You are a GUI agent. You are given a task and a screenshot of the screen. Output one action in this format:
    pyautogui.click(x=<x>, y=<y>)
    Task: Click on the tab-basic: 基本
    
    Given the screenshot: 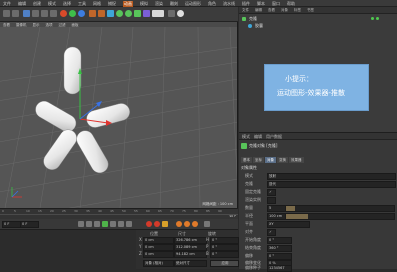 What is the action you would take?
    pyautogui.click(x=246, y=160)
    